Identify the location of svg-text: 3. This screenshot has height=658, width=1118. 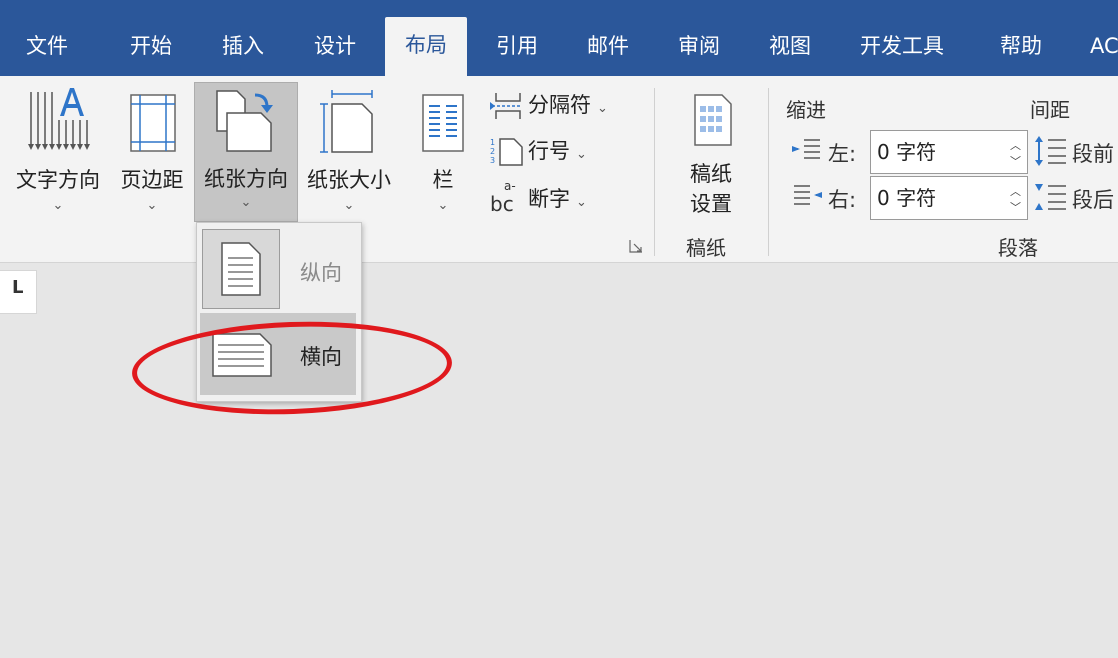
(492, 160).